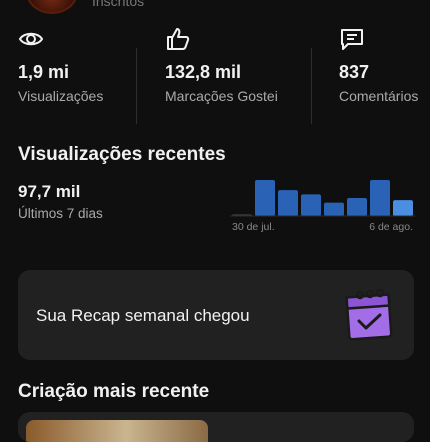 The height and width of the screenshot is (442, 430). What do you see at coordinates (49, 191) in the screenshot?
I see `recent-views-value: 97,7 mil` at bounding box center [49, 191].